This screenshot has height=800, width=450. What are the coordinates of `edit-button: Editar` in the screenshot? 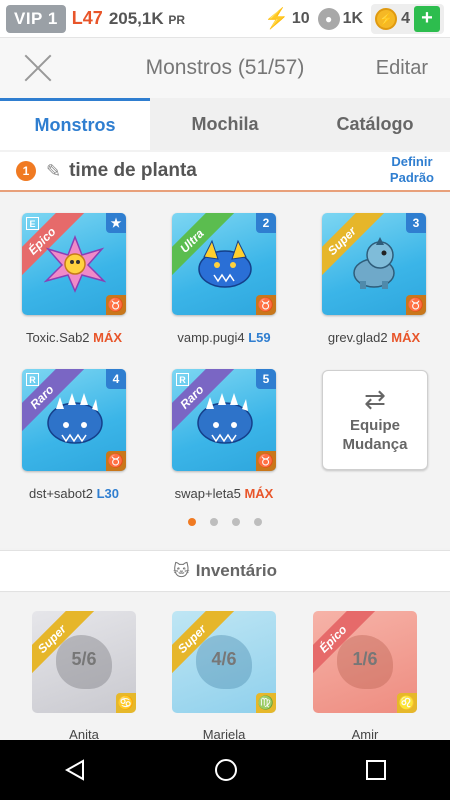 It's located at (402, 68).